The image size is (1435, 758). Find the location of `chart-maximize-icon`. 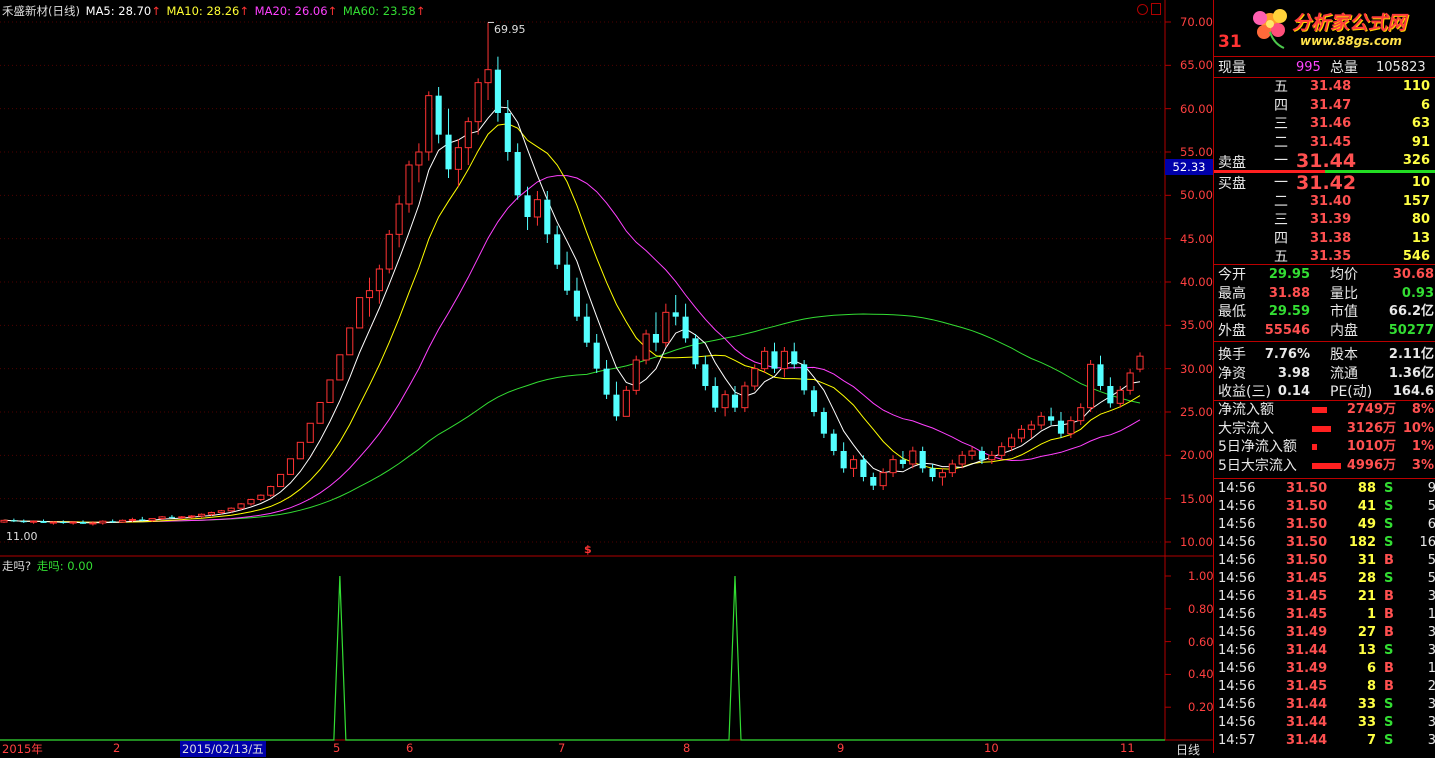

chart-maximize-icon is located at coordinates (1156, 9).